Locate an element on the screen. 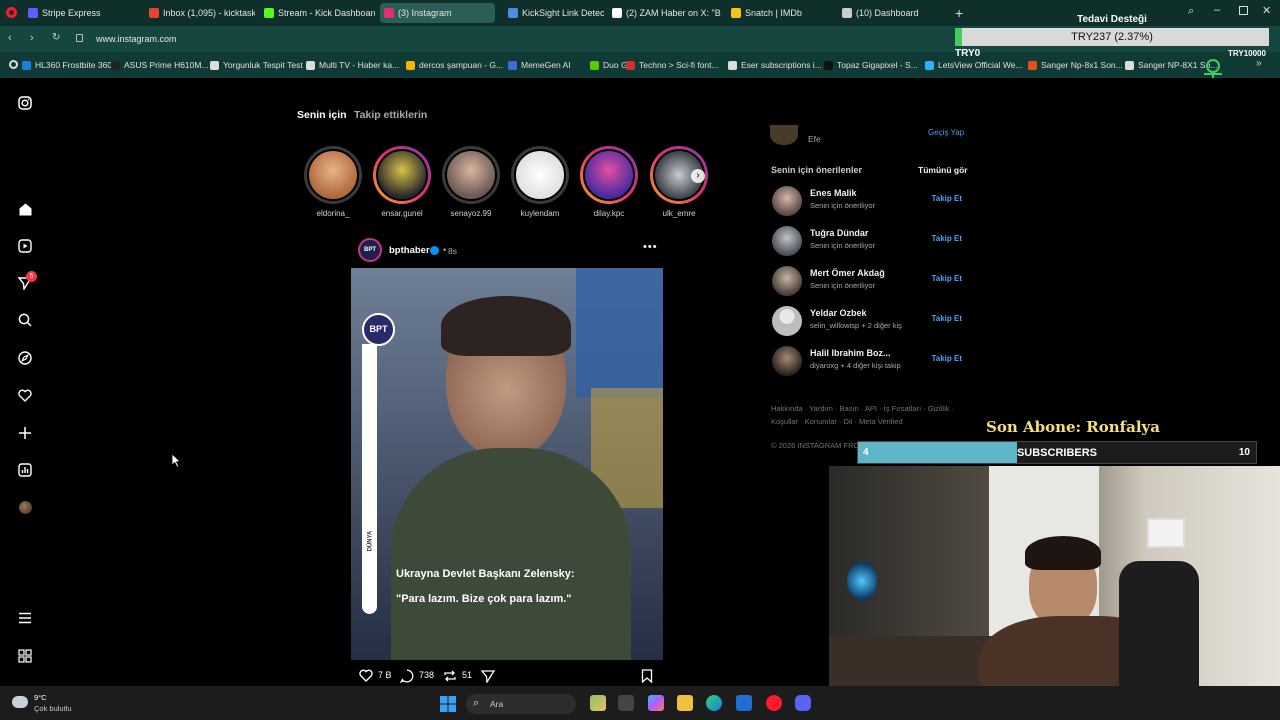 The image size is (1280, 720). dashboard-chart-icon is located at coordinates (25, 470).